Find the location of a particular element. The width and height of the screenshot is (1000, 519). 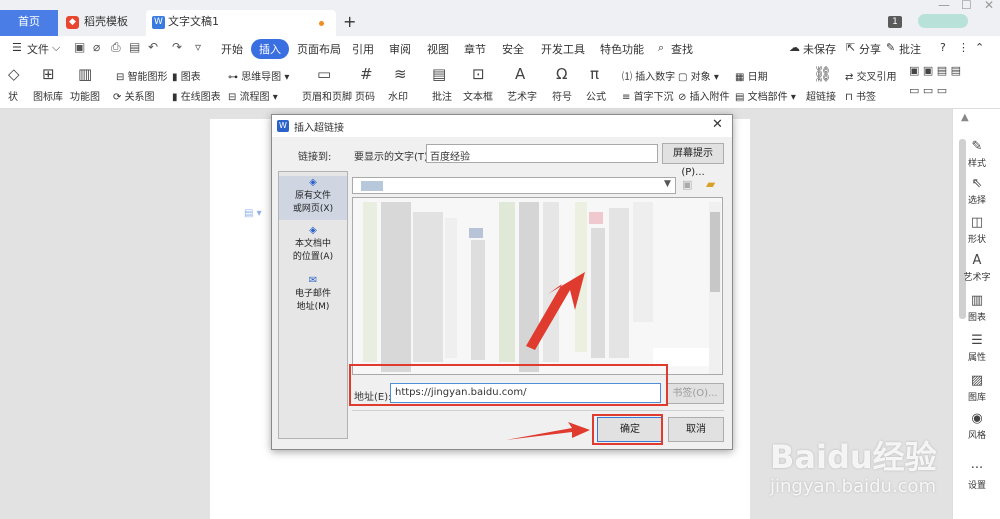

arrow-to-address-icon is located at coordinates (555, 311).